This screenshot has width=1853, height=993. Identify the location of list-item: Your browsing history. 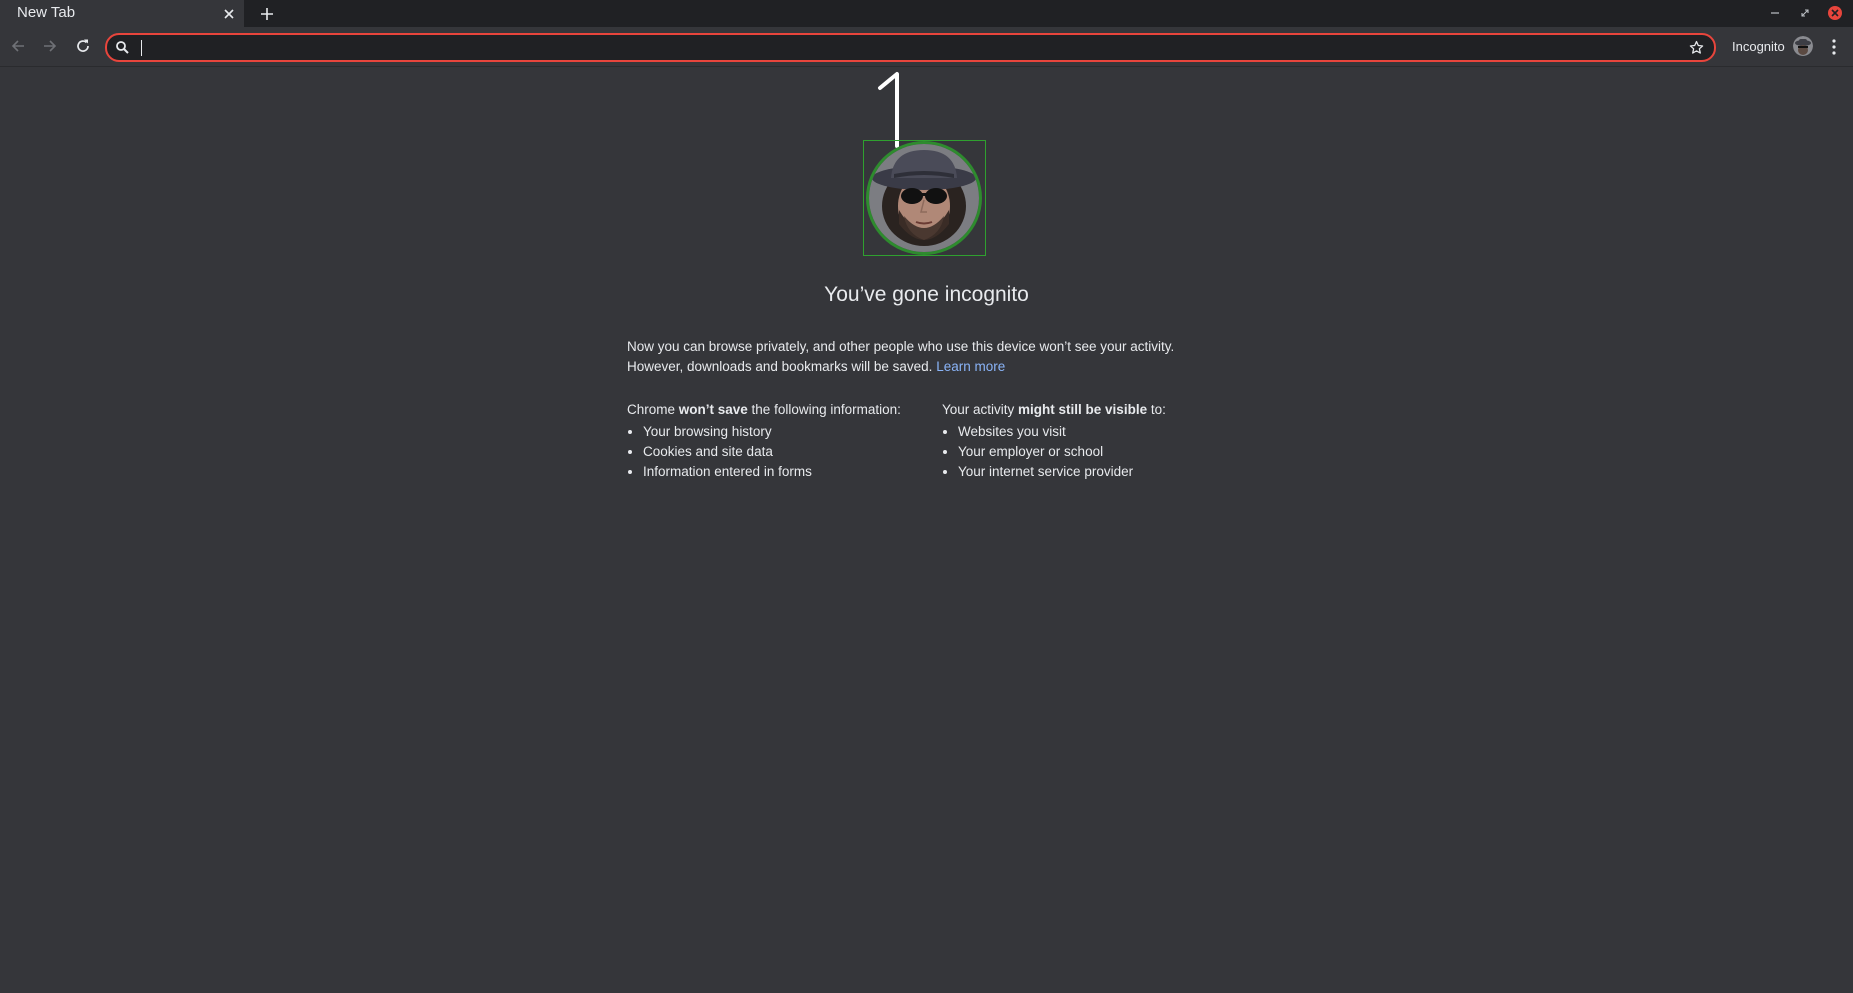
(772, 432).